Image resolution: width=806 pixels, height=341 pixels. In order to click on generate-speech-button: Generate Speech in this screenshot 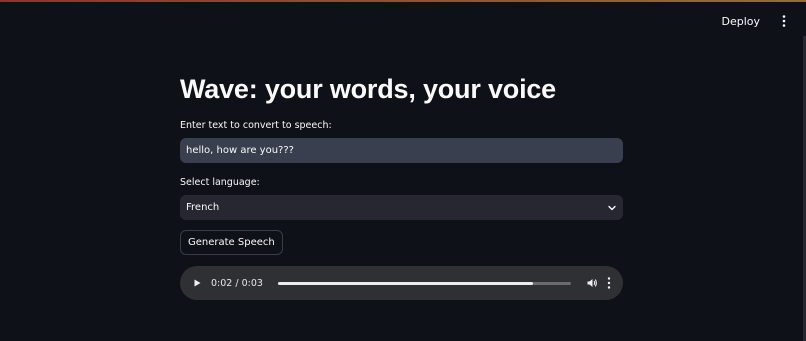, I will do `click(231, 242)`.